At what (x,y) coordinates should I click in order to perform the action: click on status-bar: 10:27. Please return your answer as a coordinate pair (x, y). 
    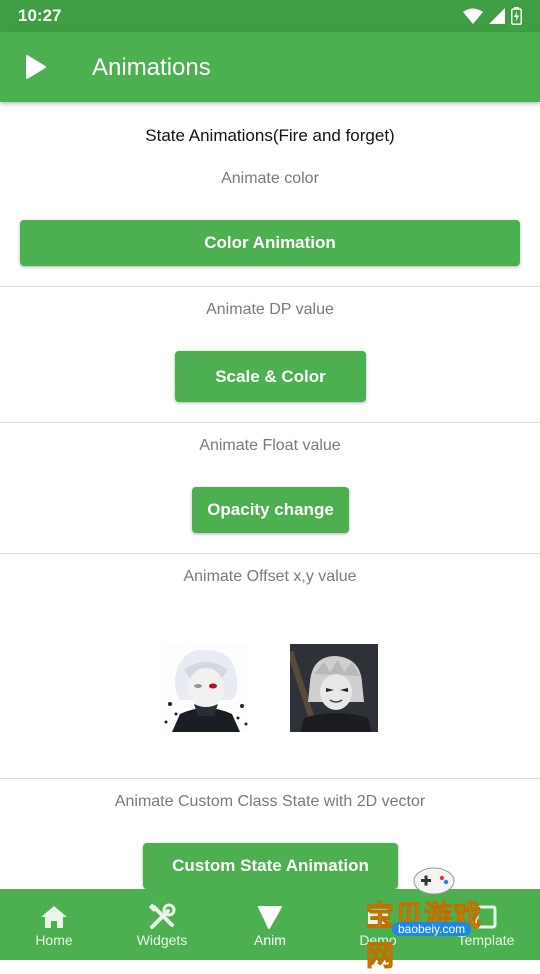
    Looking at the image, I should click on (270, 16).